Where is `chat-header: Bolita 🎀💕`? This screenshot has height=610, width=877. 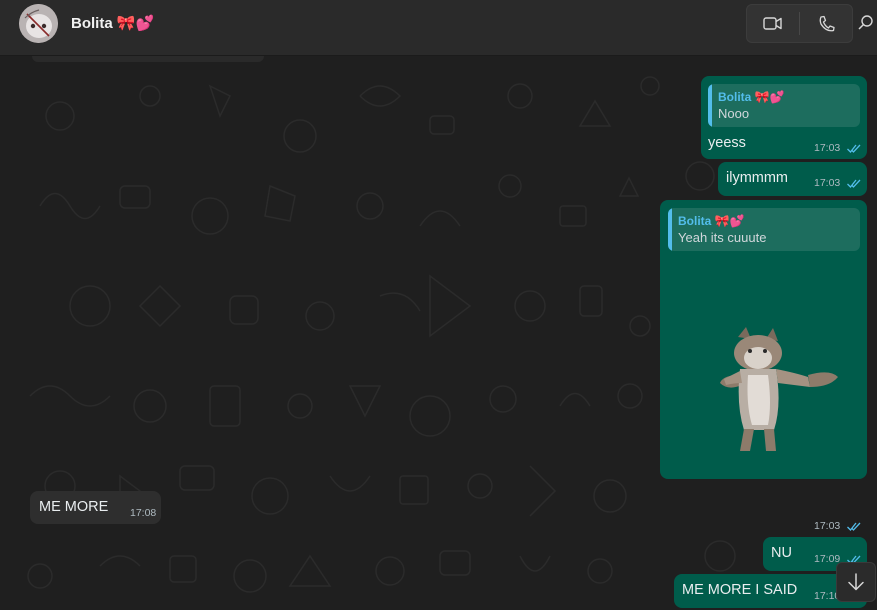
chat-header: Bolita 🎀💕 is located at coordinates (438, 28).